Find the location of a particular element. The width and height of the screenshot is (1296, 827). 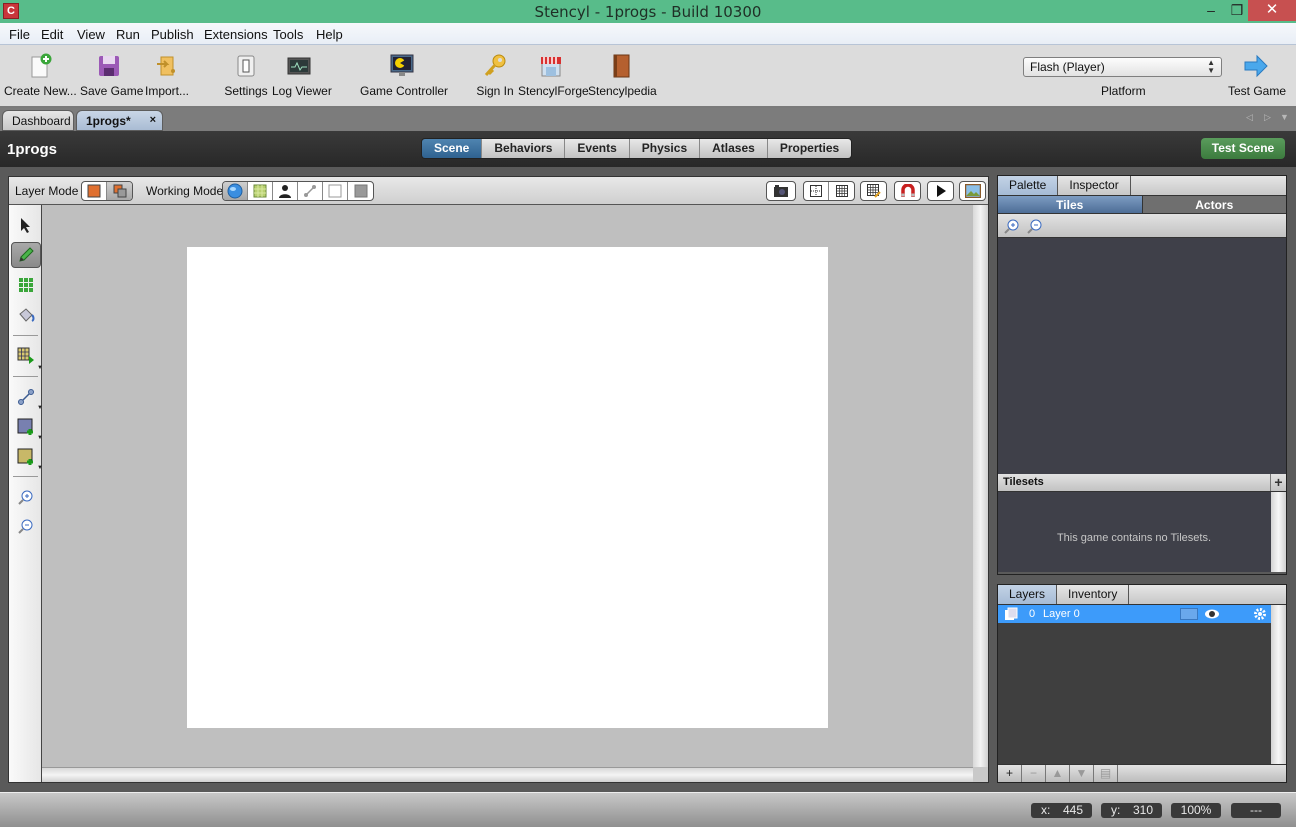

tab-palette: Palette is located at coordinates (1028, 185).